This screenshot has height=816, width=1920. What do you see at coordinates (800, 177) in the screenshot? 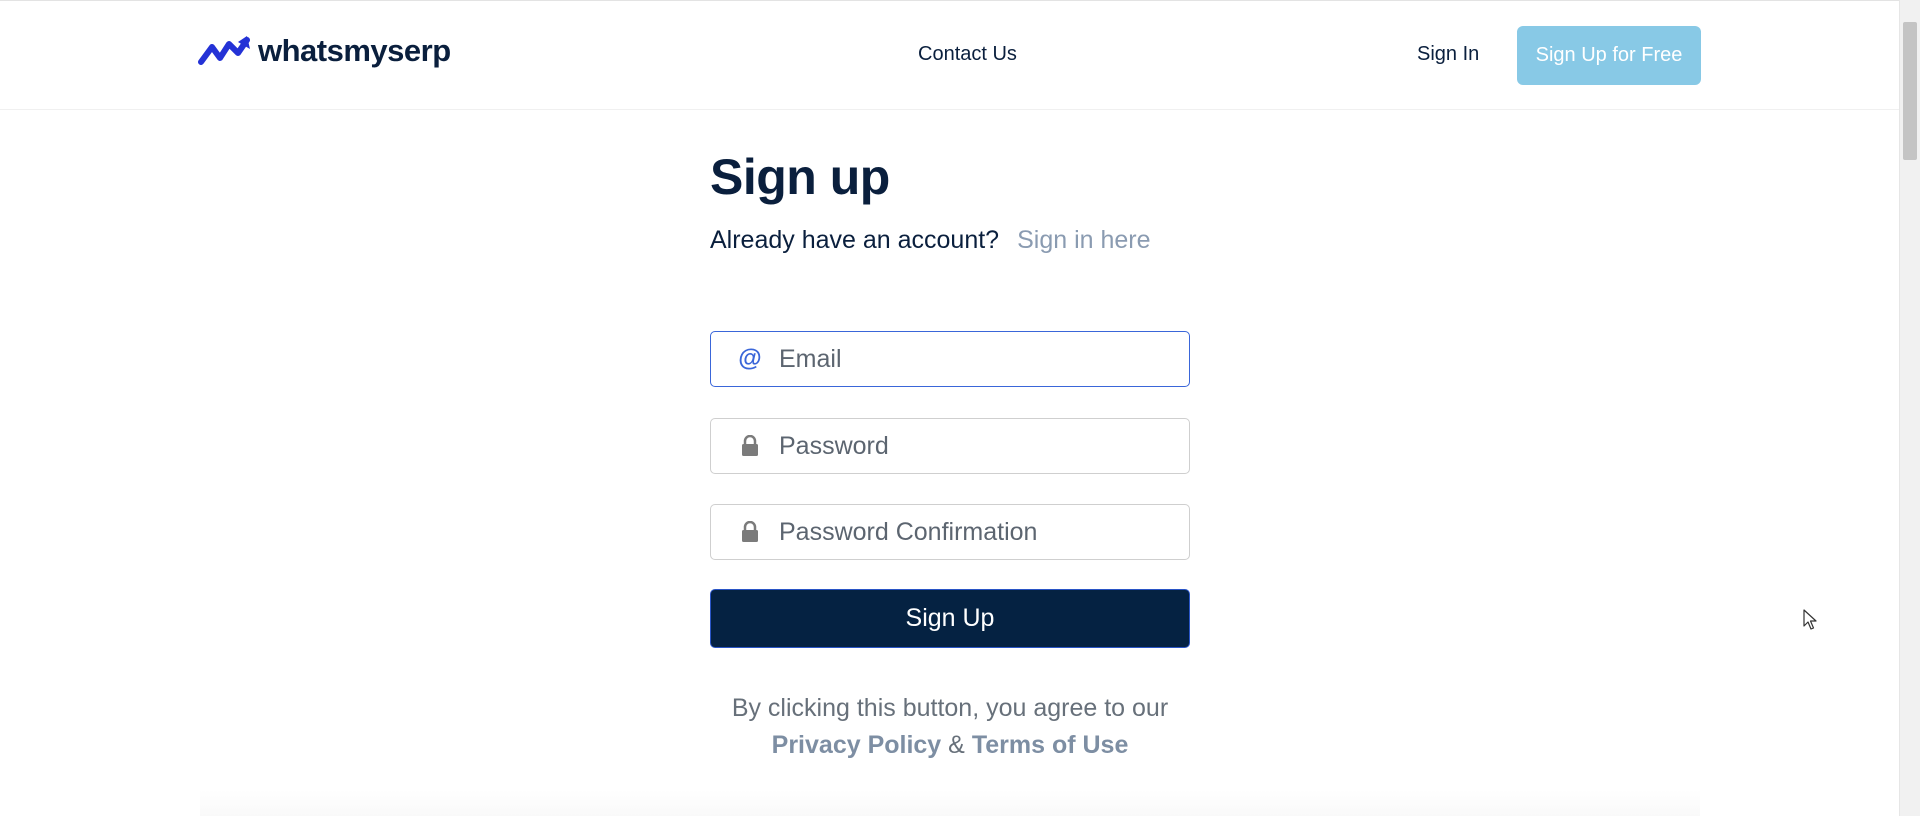
I see `page-title: Sign up` at bounding box center [800, 177].